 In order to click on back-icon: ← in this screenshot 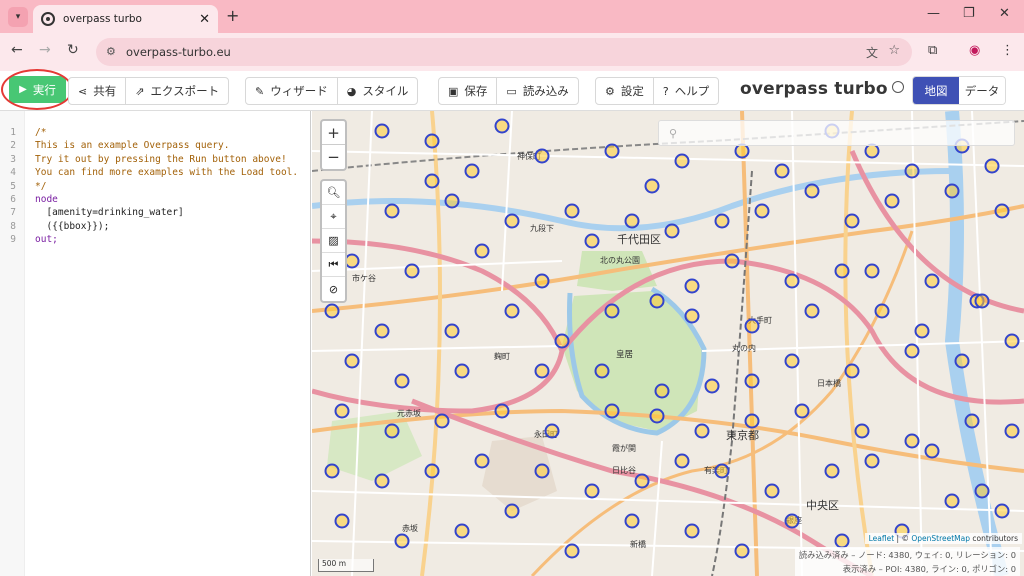, I will do `click(17, 50)`.